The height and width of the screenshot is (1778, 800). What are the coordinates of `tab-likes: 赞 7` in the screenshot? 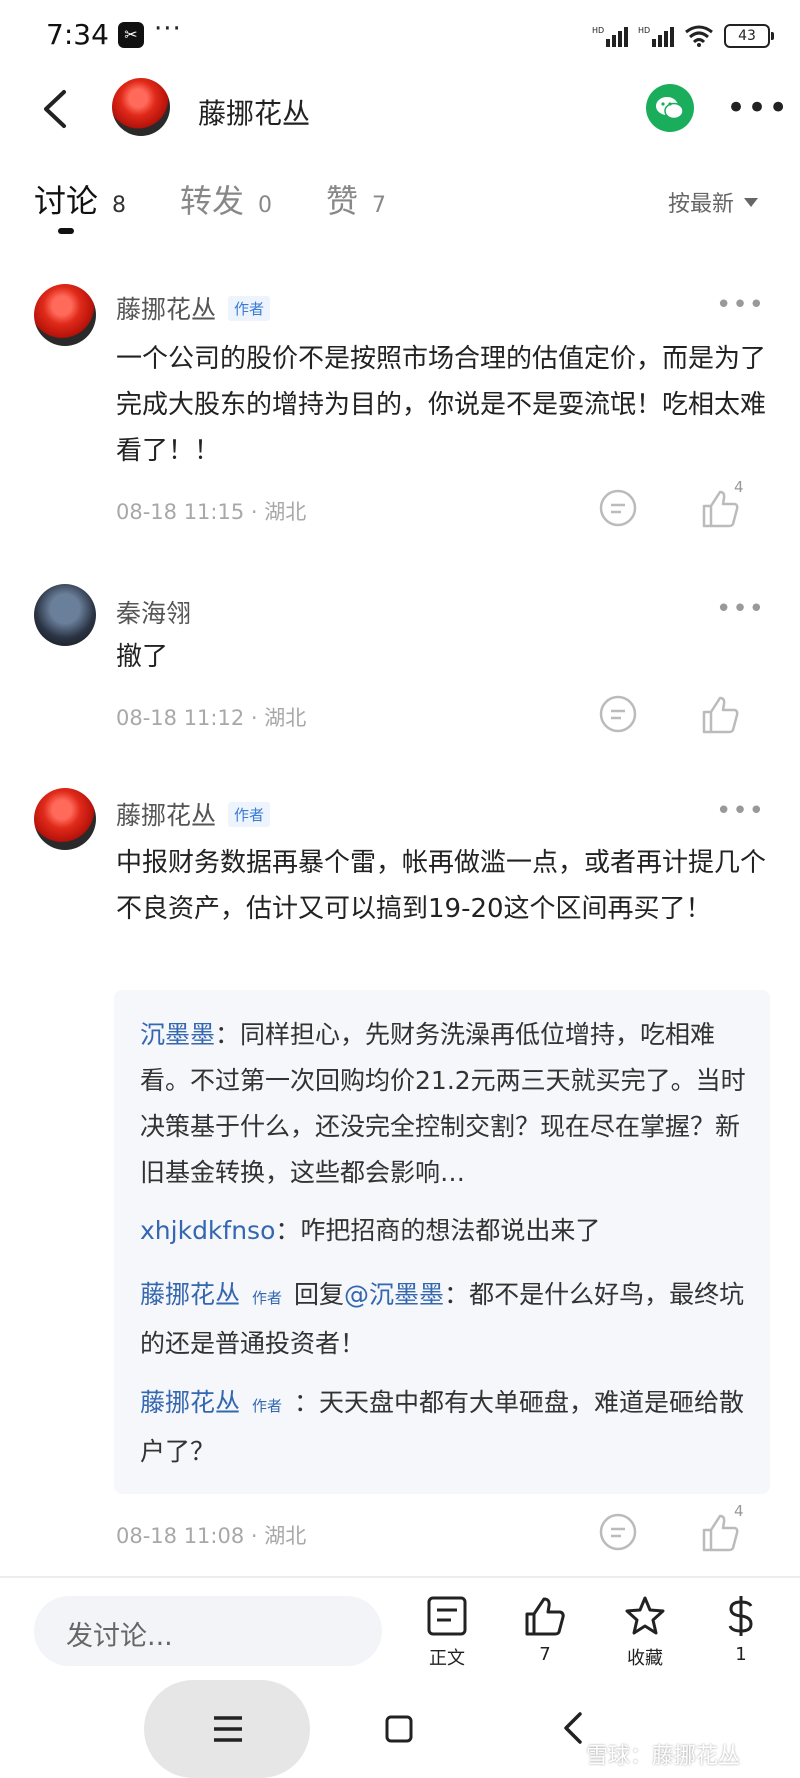 It's located at (356, 199).